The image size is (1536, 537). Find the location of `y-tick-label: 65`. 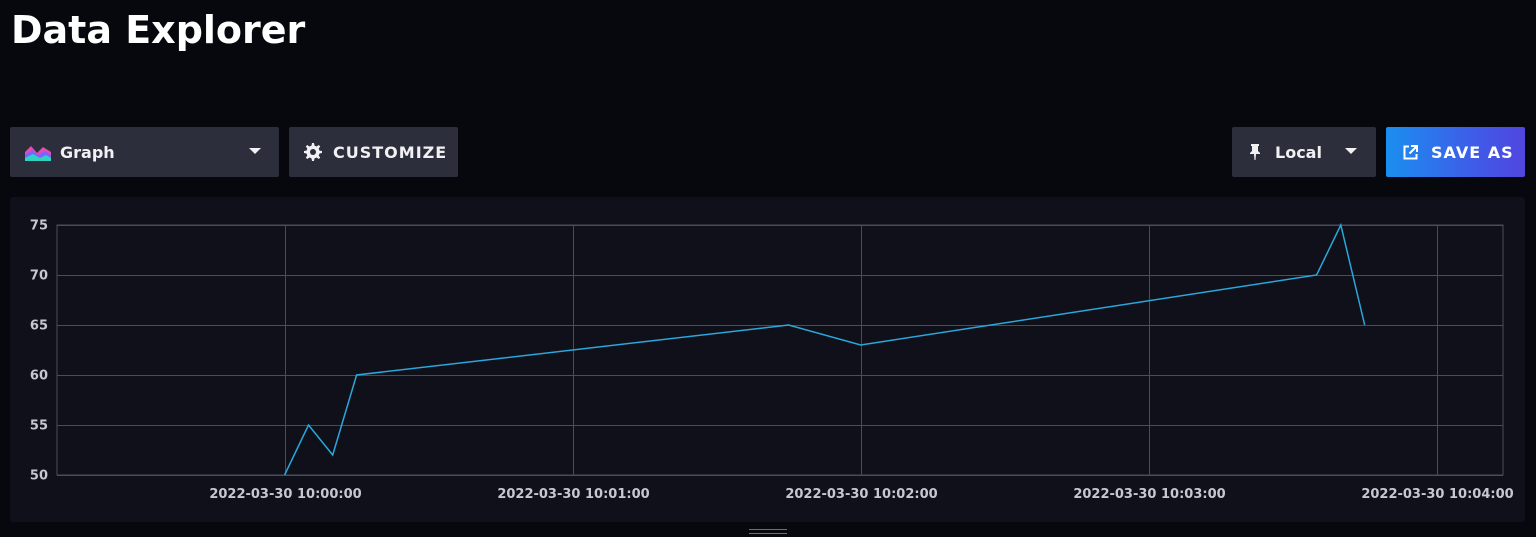

y-tick-label: 65 is located at coordinates (39, 326).